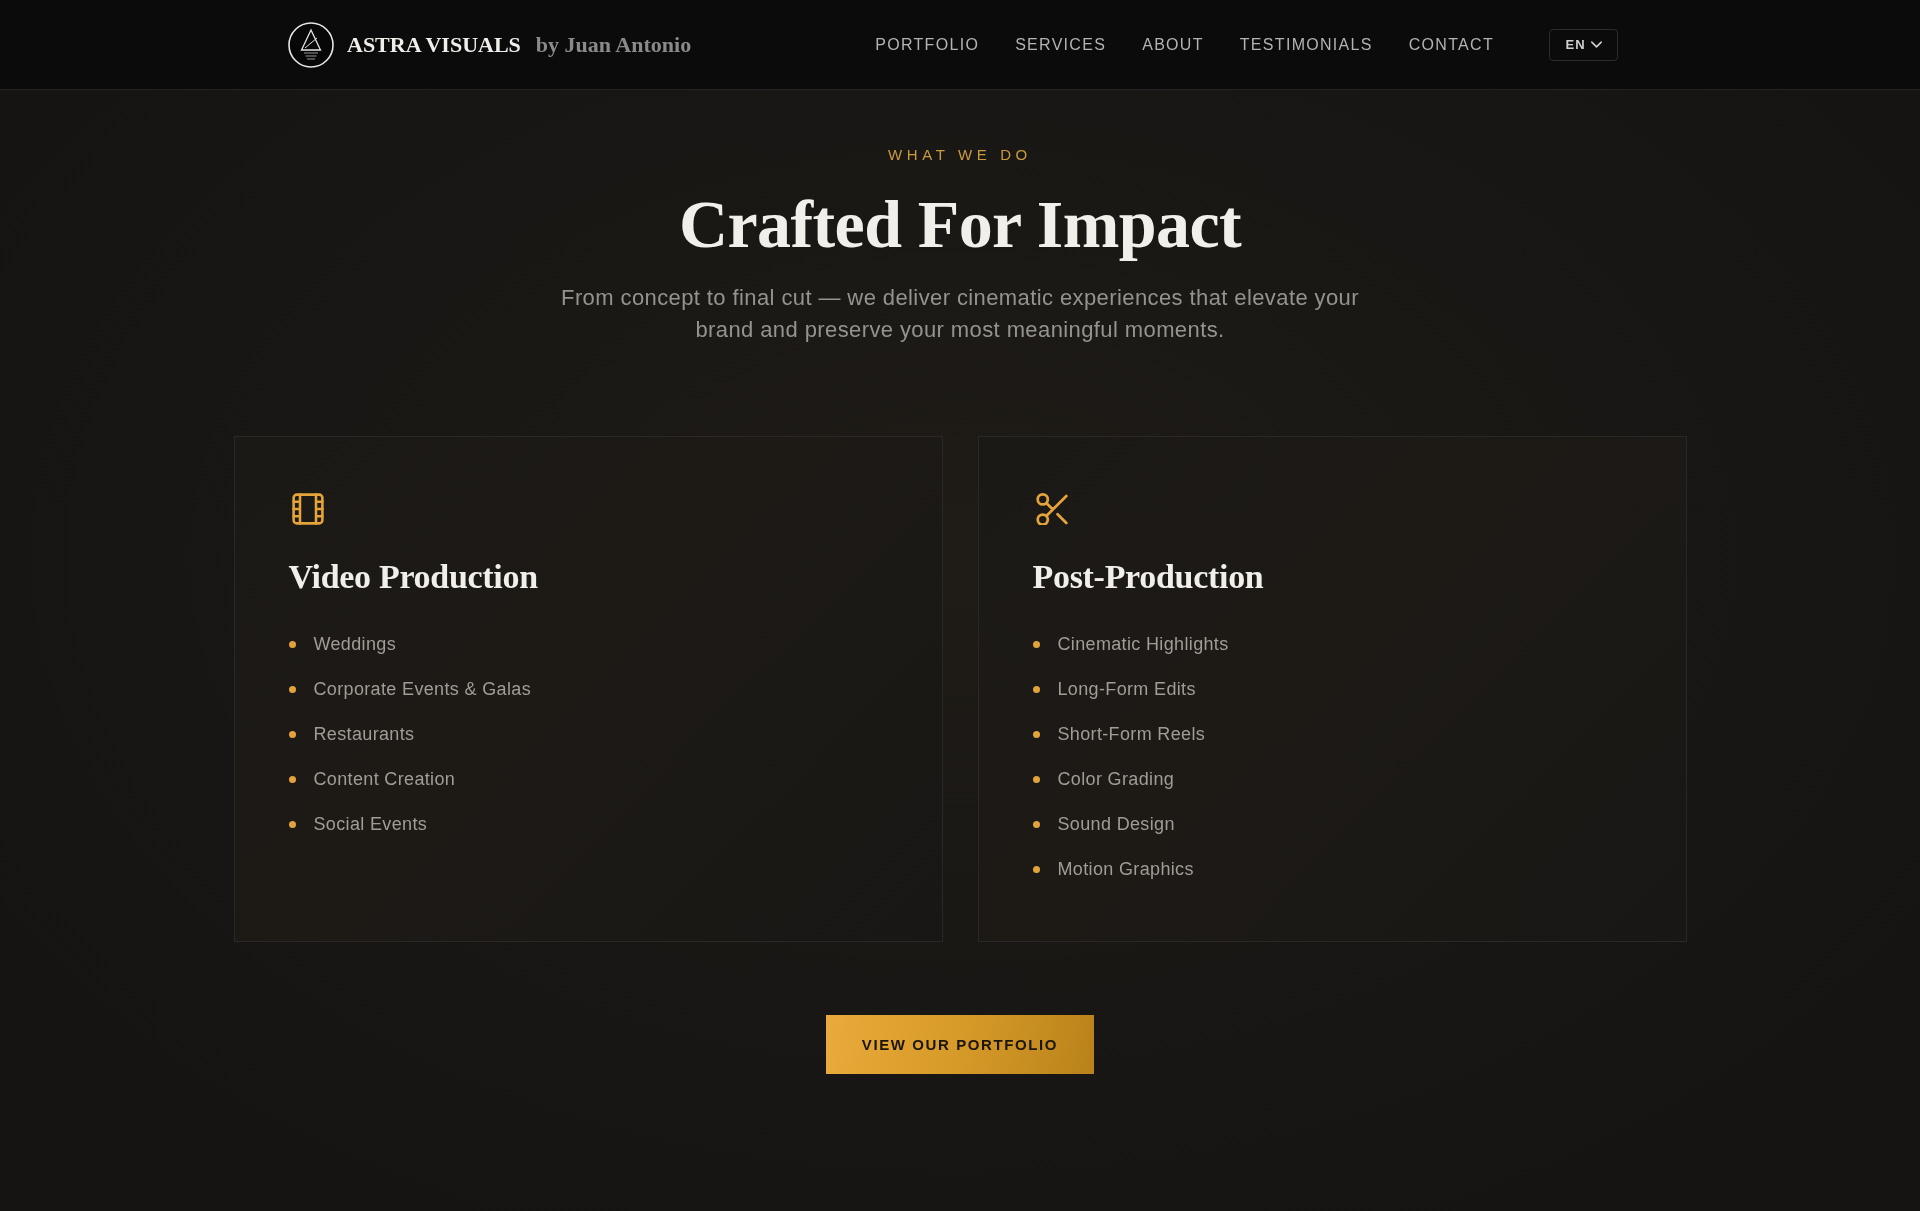  I want to click on list-item-text: Long-Form Edits, so click(1126, 689).